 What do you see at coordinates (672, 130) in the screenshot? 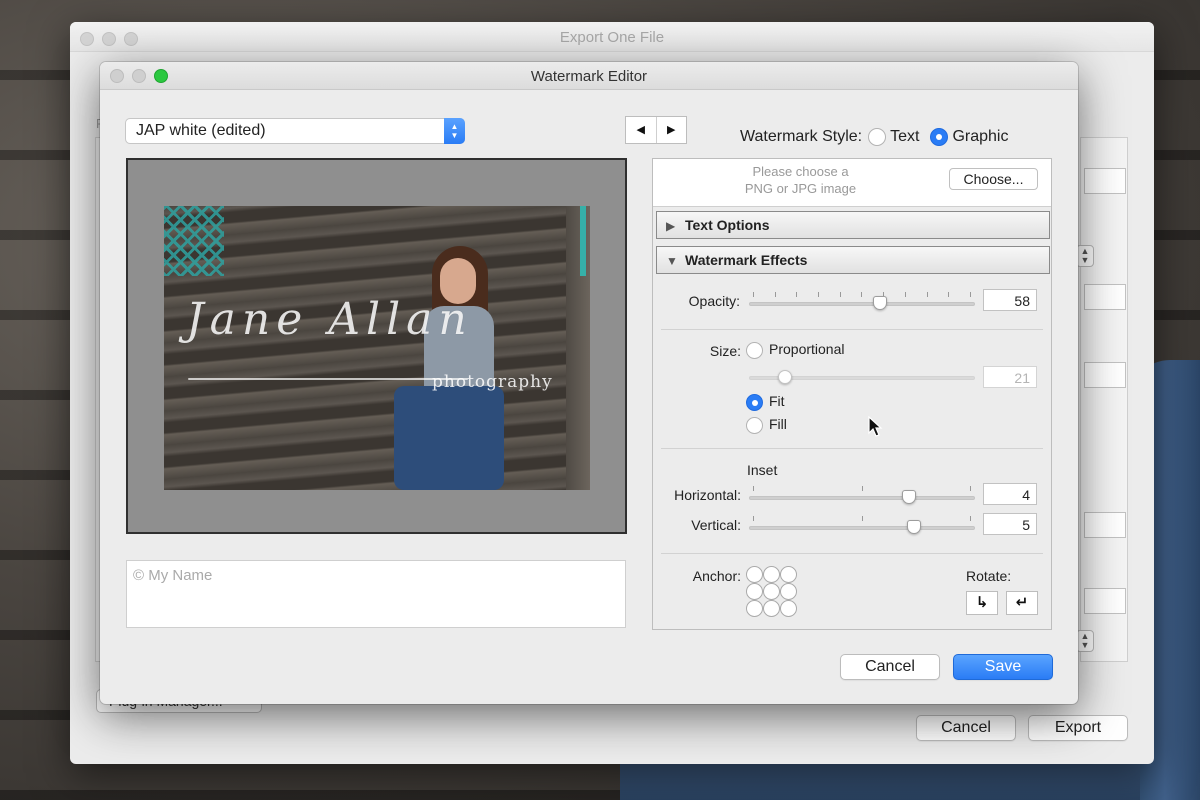
I see `next-arrow-button: ▶` at bounding box center [672, 130].